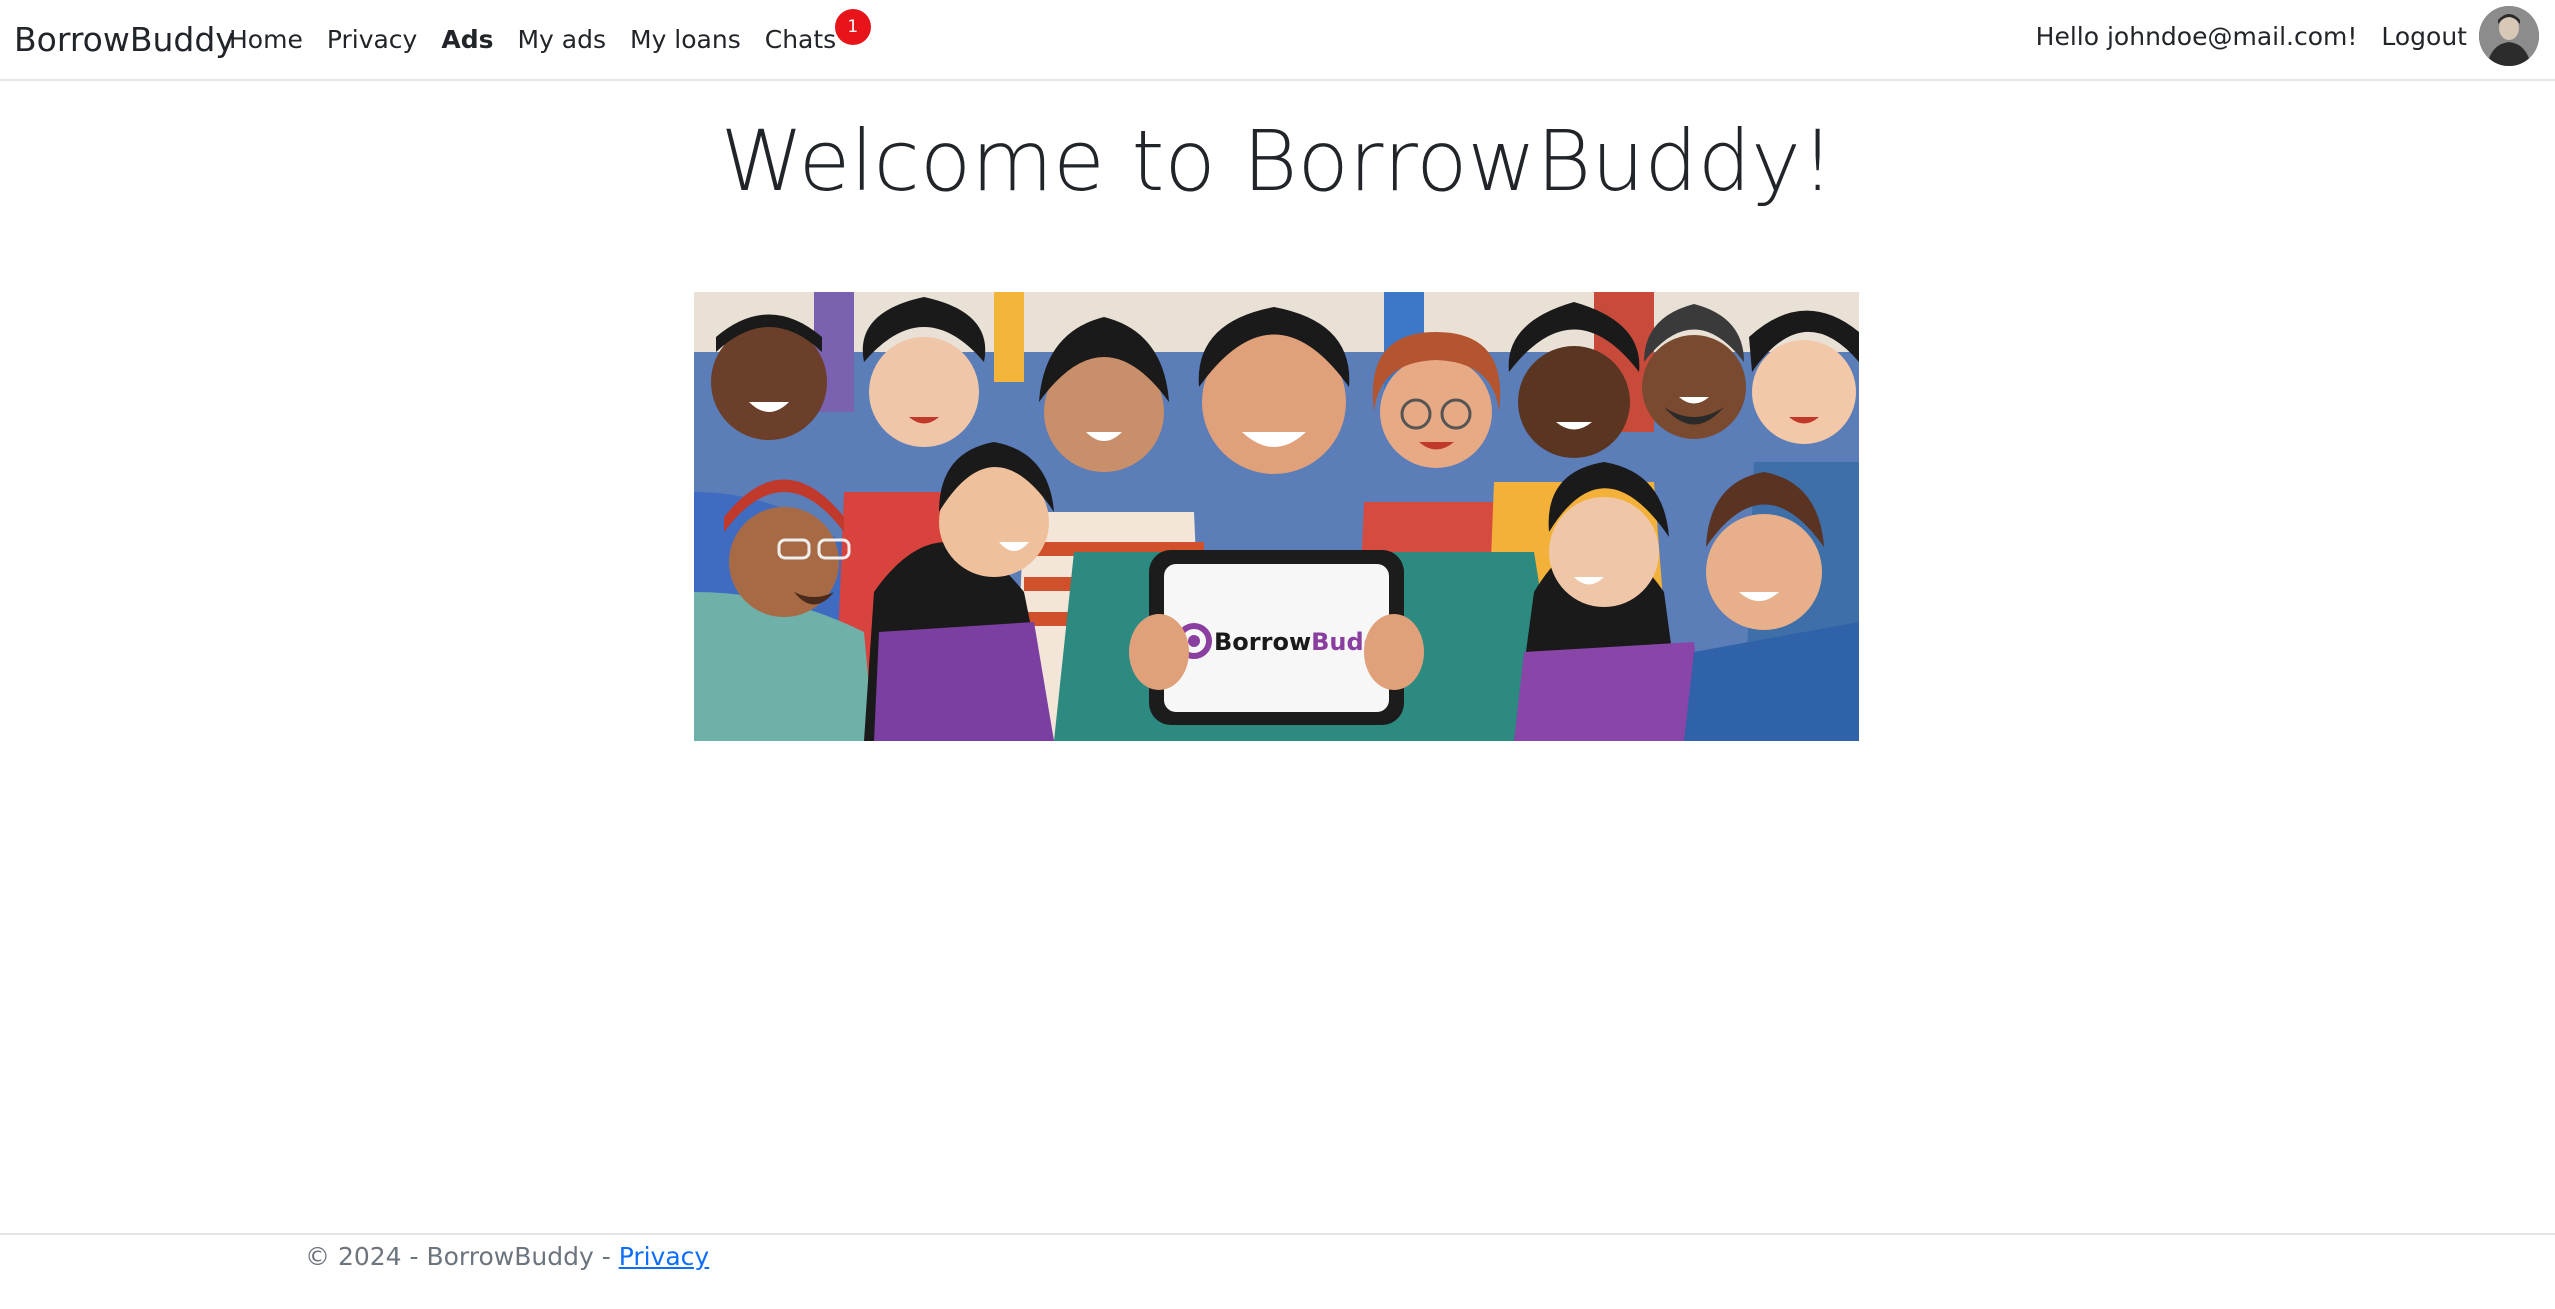 Image resolution: width=2555 pixels, height=1309 pixels. Describe the element at coordinates (2196, 36) in the screenshot. I see `user-greeting: Hello johndoe@mail.com!` at that location.